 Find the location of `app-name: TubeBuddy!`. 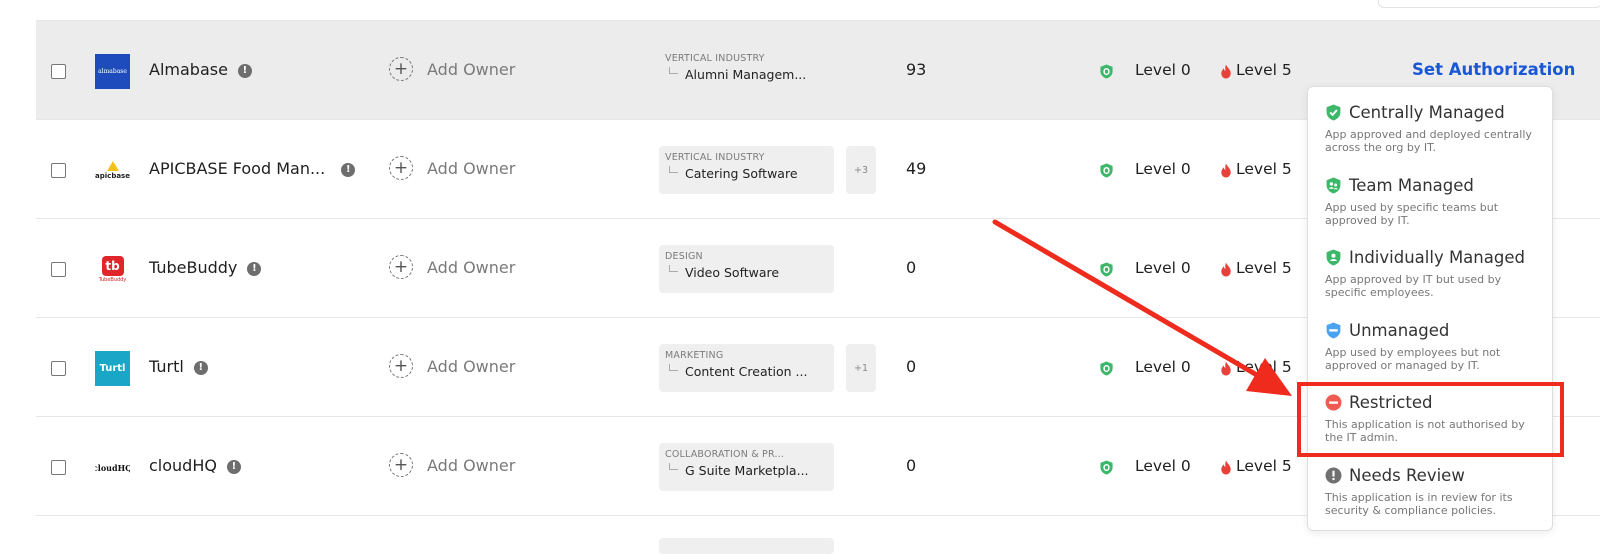

app-name: TubeBuddy! is located at coordinates (205, 267).